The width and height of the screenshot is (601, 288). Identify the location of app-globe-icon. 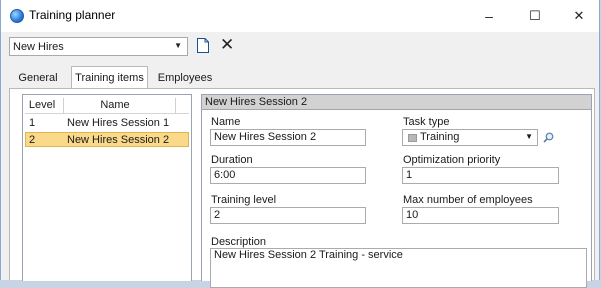
(17, 16).